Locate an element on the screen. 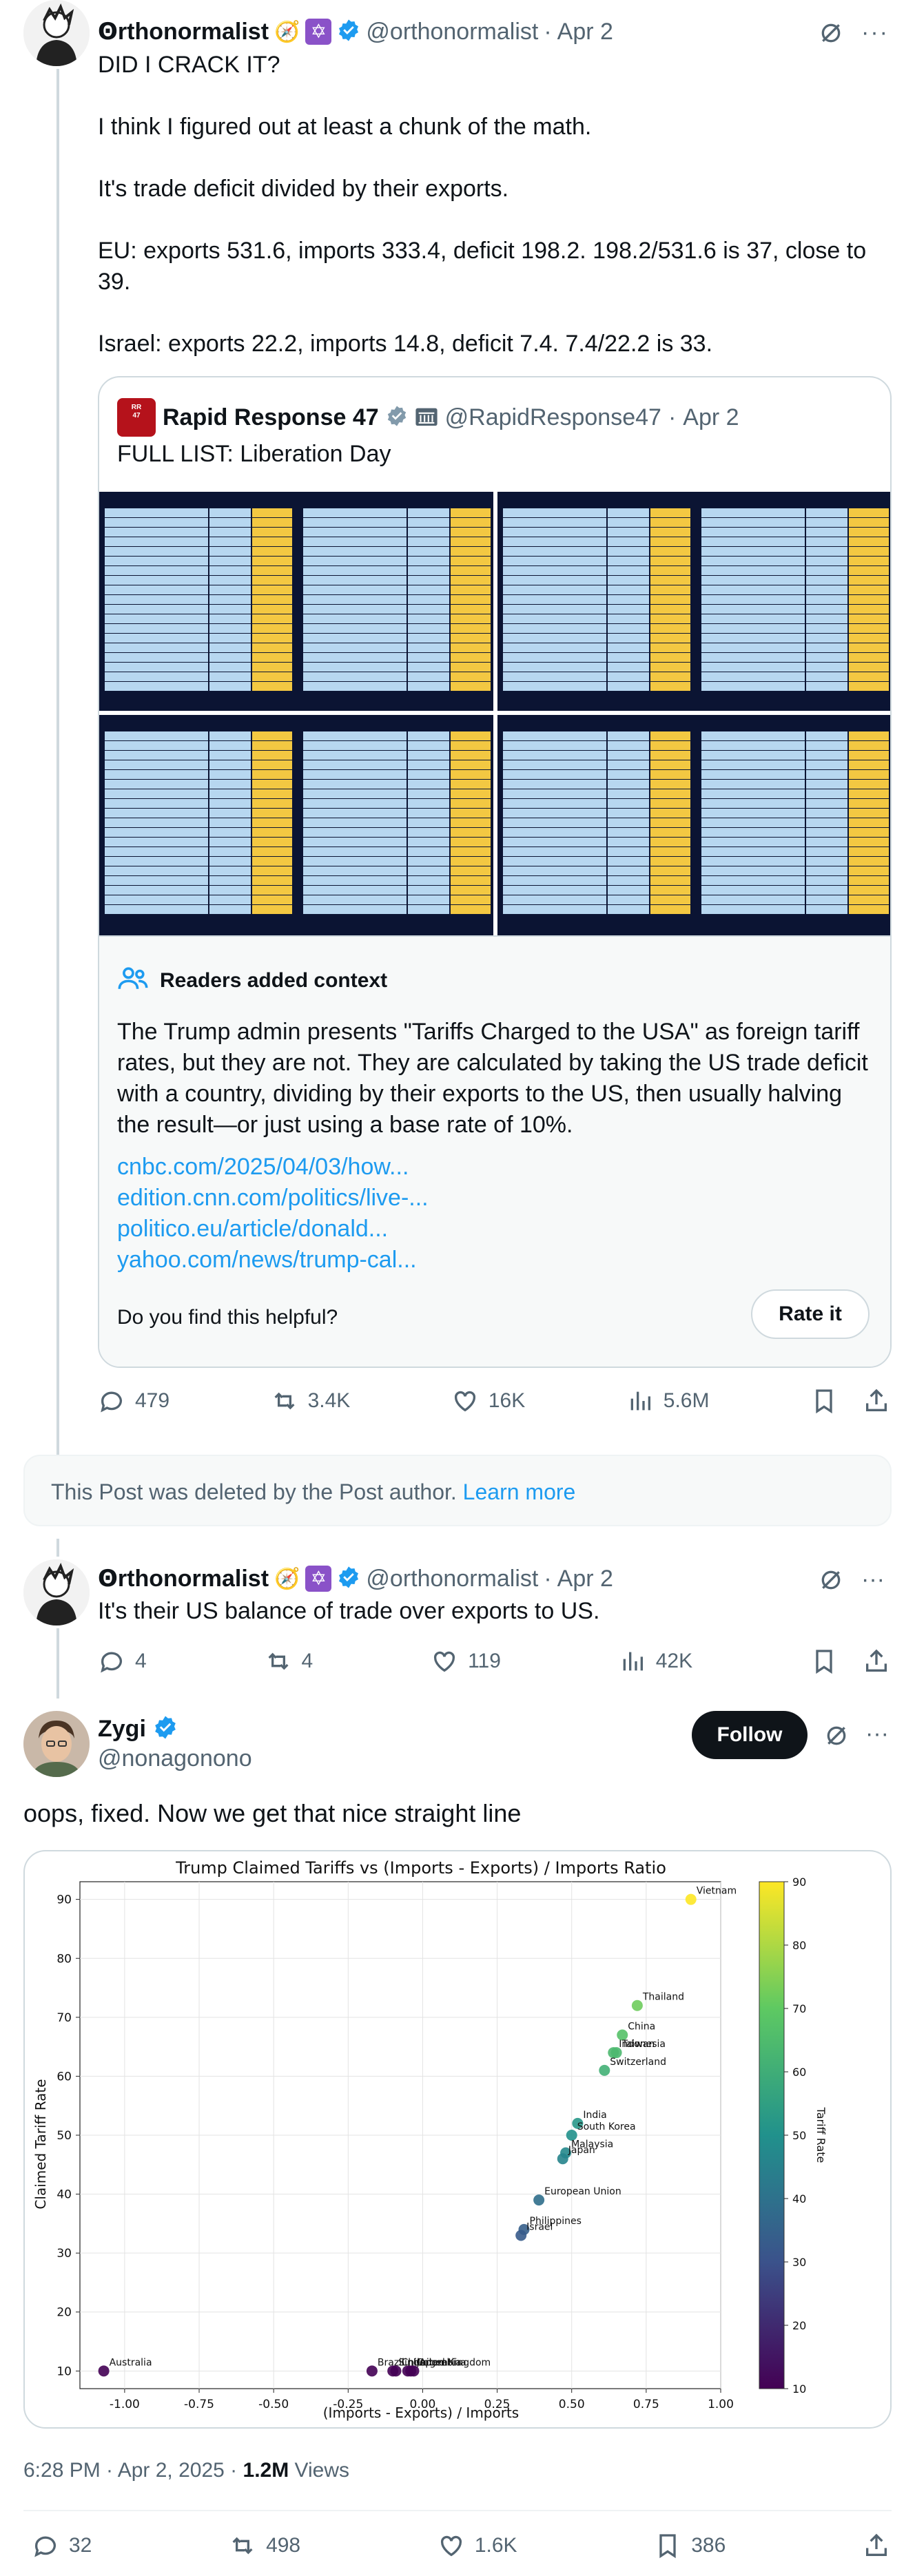 The height and width of the screenshot is (2576, 915). repost-button: 3.4K is located at coordinates (310, 1401).